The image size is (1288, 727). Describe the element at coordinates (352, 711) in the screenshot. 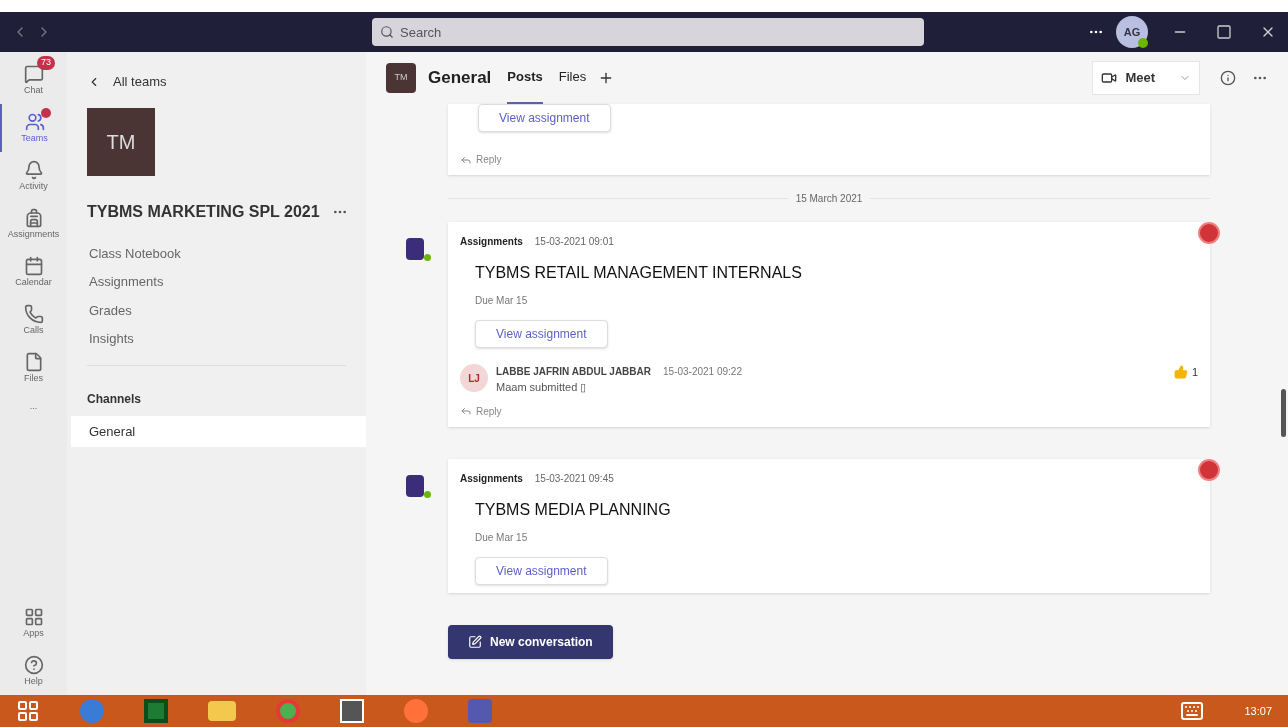

I see `app-icon` at that location.